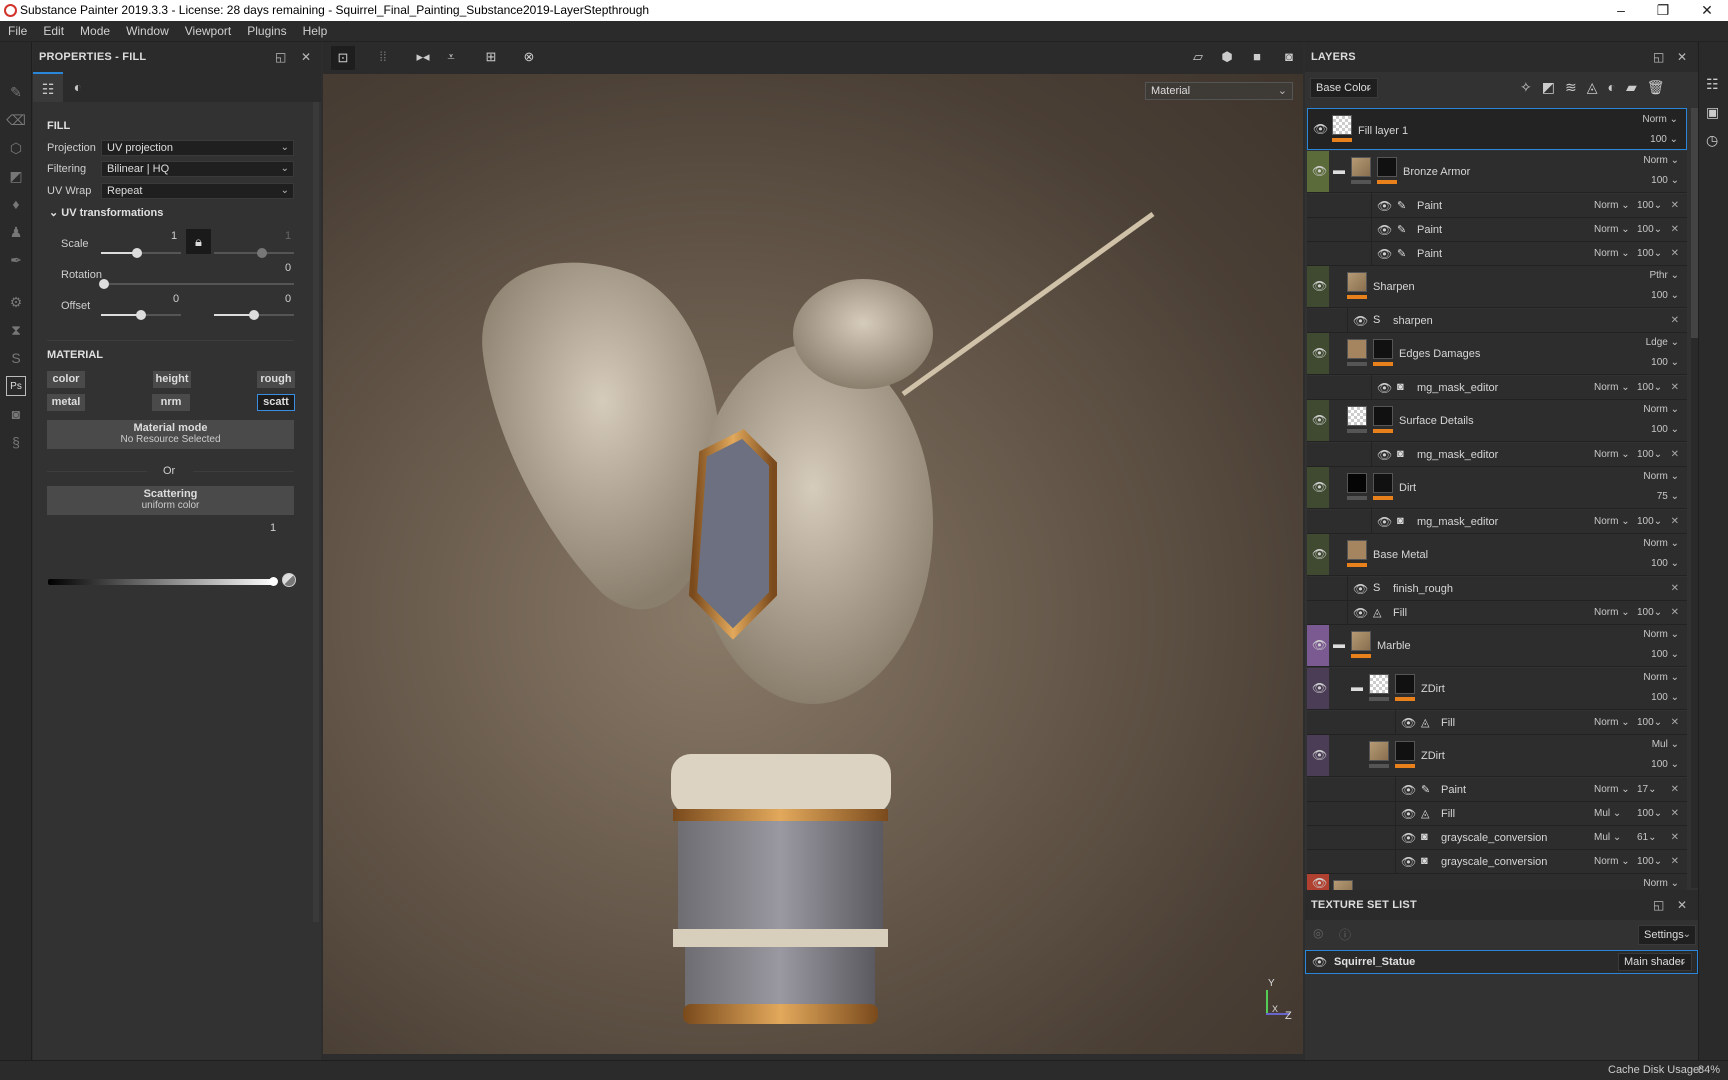 Image resolution: width=1728 pixels, height=1080 pixels. I want to click on layer-folder-row: 👁︎ ▬ ZDirt Norm ⌄ 100 ⌄, so click(1497, 689).